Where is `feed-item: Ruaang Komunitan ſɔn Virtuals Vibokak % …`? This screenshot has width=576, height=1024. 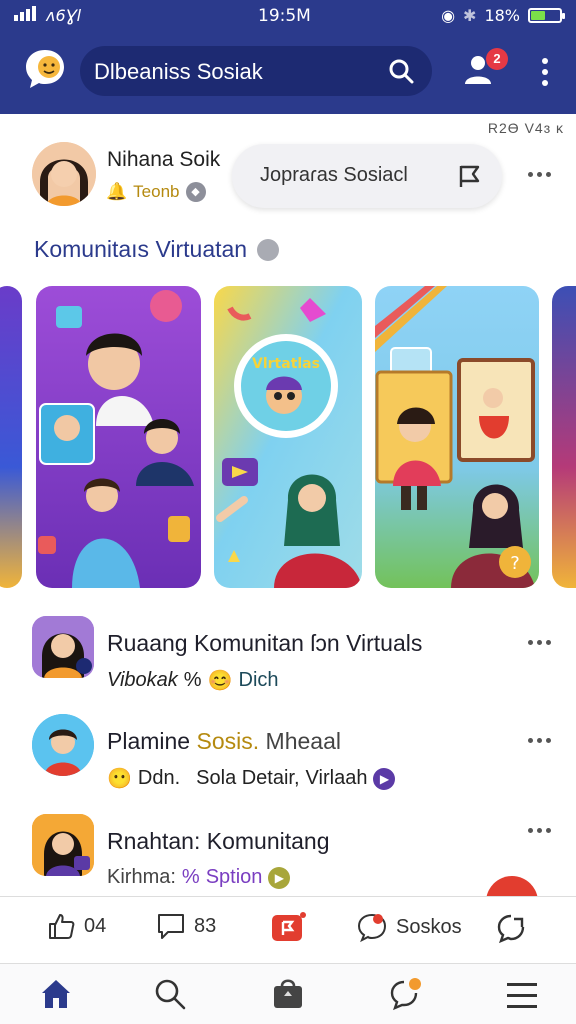
feed-item: Ruaang Komunitan ſɔn Virtuals Vibokak % … is located at coordinates (288, 656).